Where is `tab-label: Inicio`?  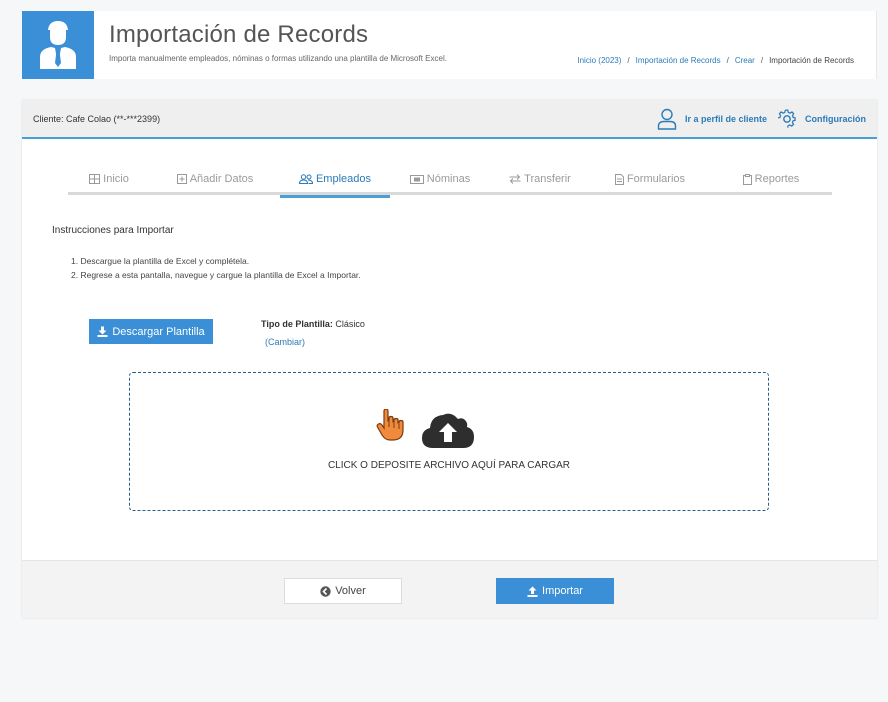 tab-label: Inicio is located at coordinates (116, 179).